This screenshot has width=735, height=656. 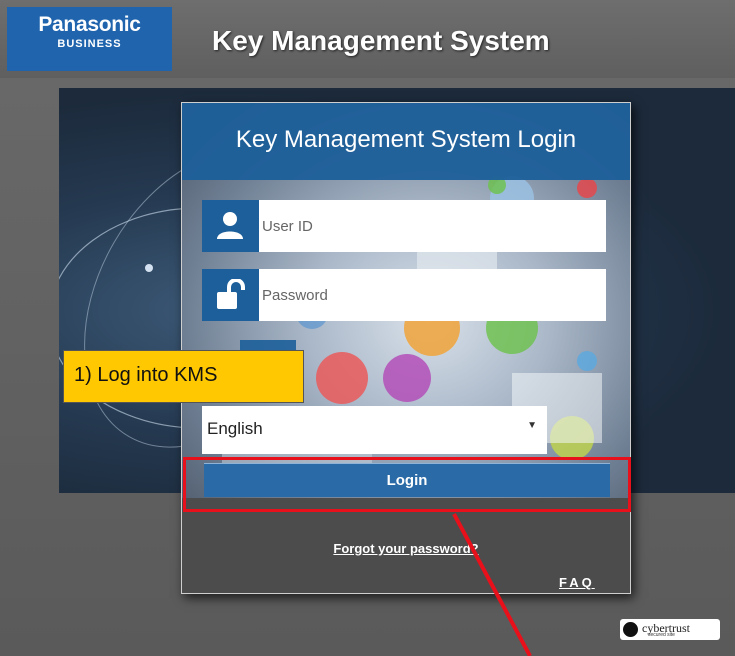 What do you see at coordinates (89, 44) in the screenshot?
I see `logo-sub: BUSINESS` at bounding box center [89, 44].